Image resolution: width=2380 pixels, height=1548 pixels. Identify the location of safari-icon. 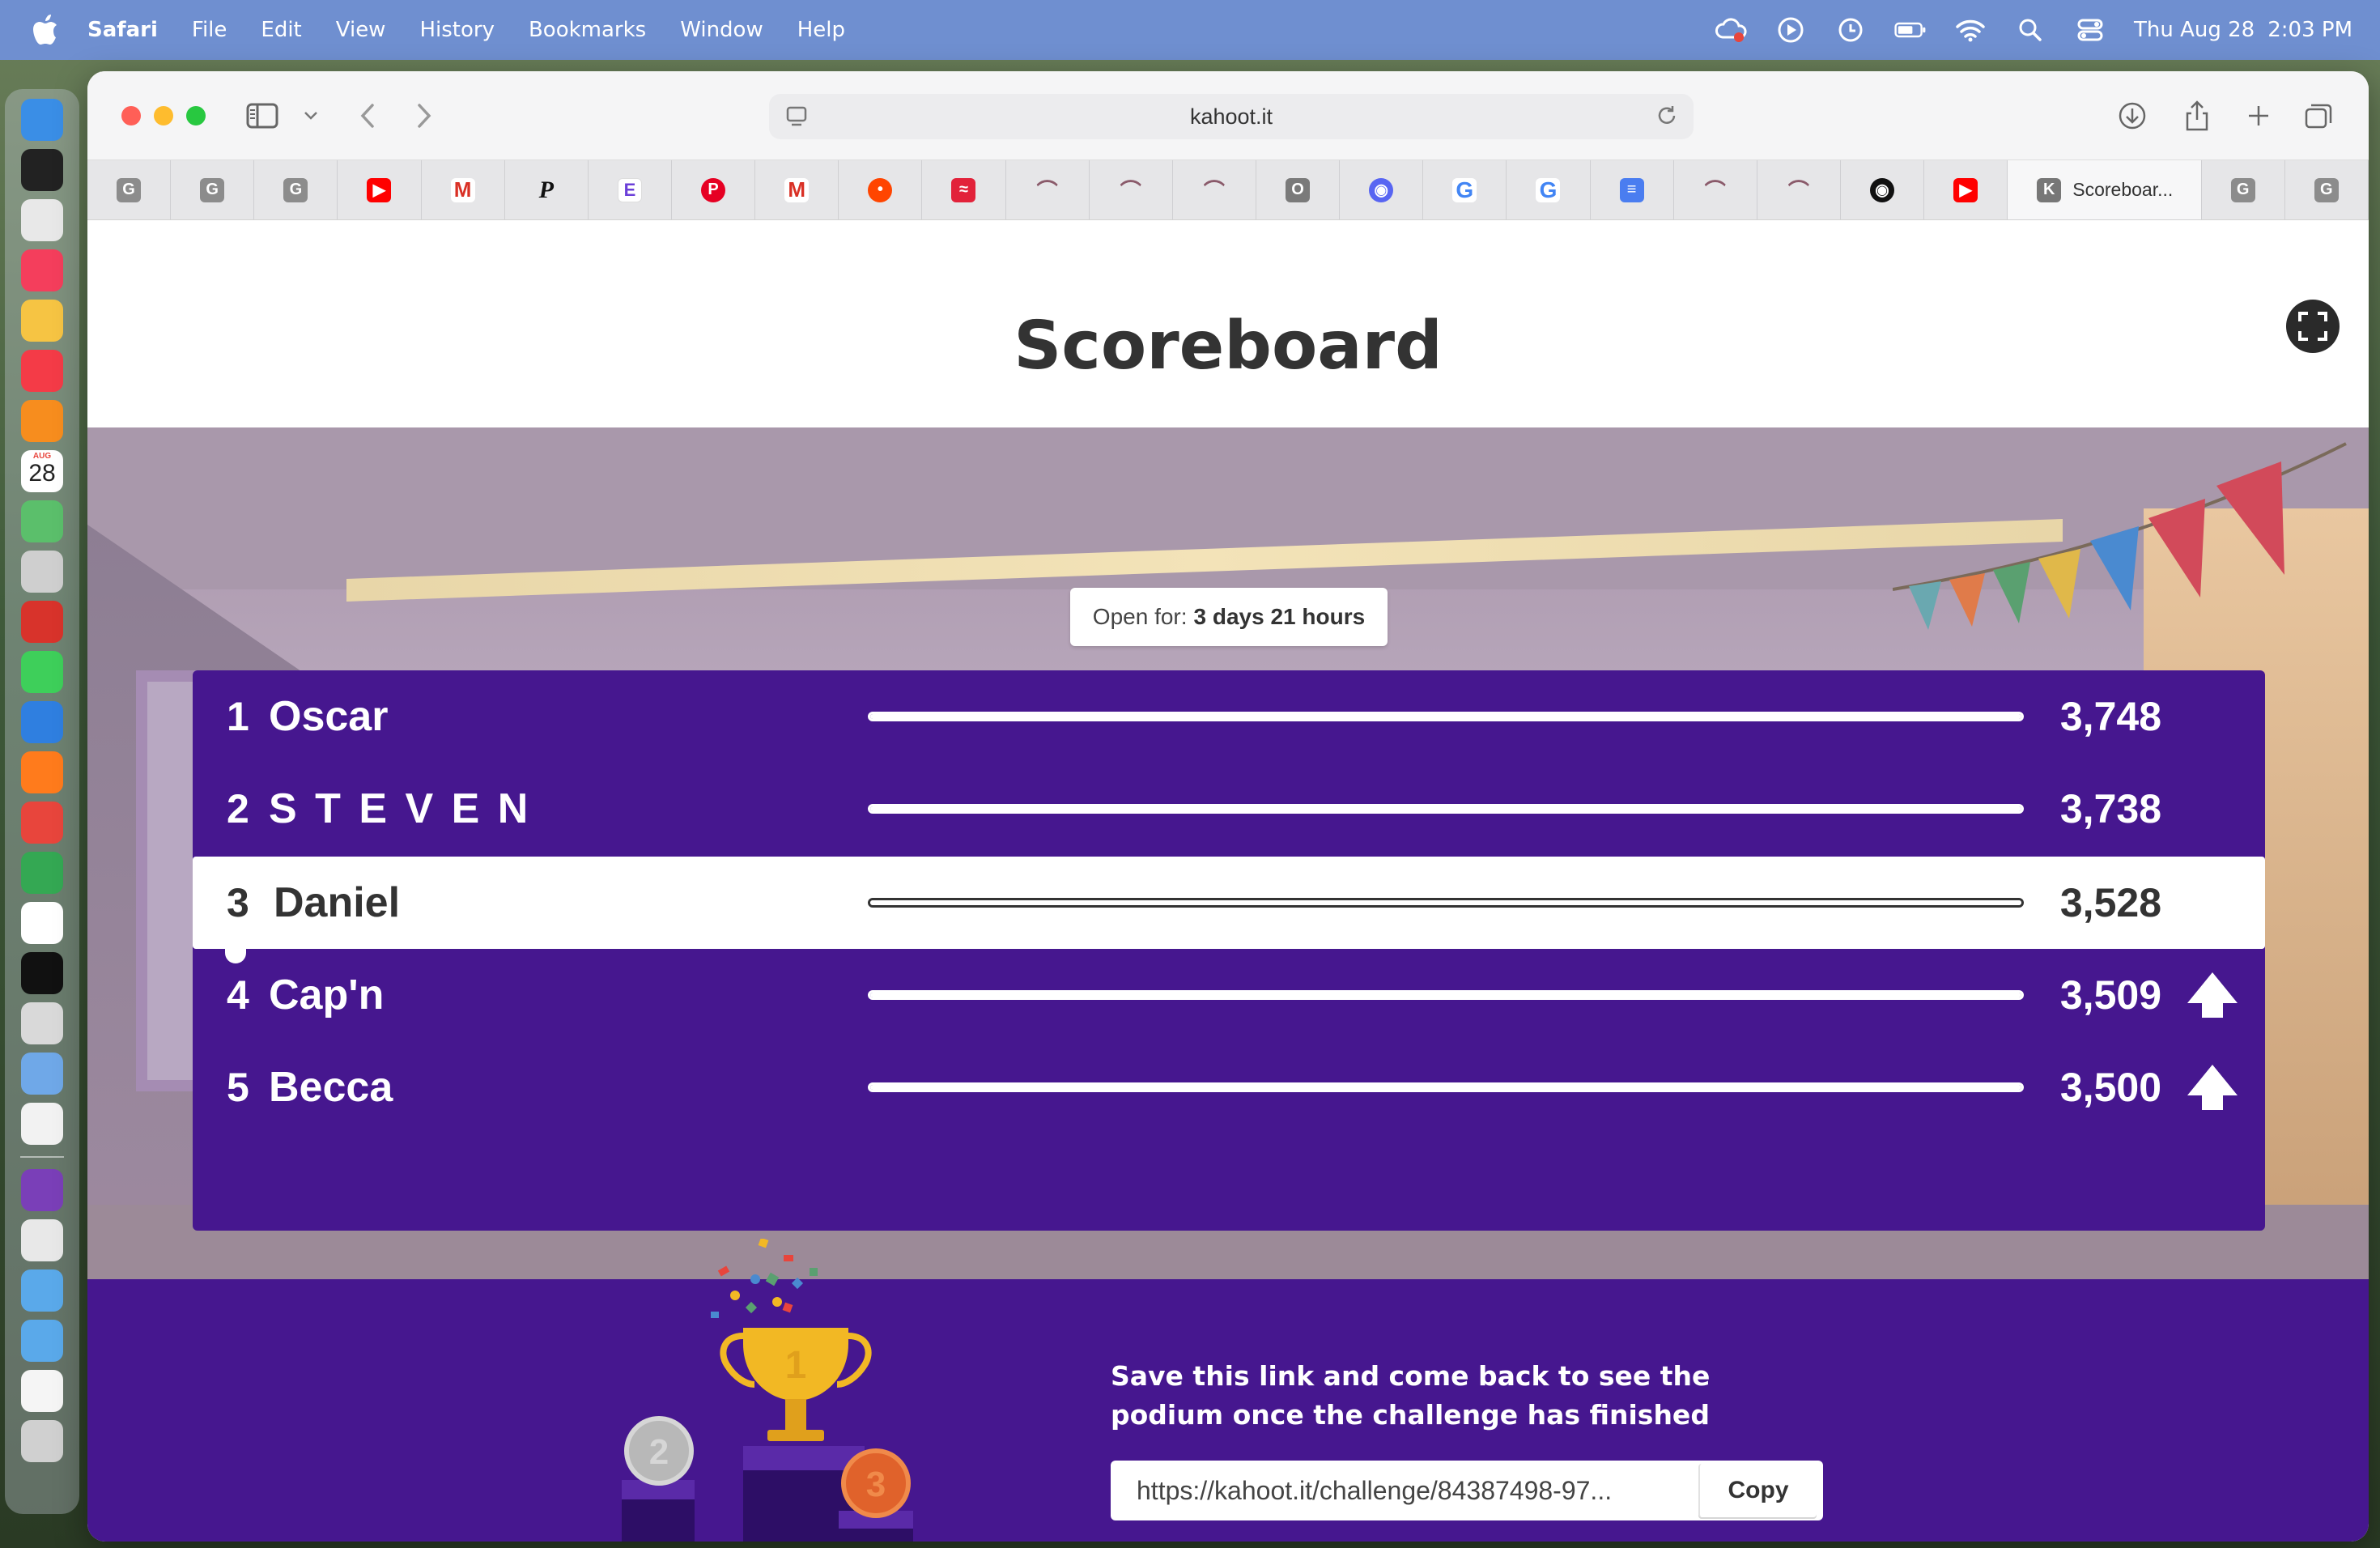
(42, 722).